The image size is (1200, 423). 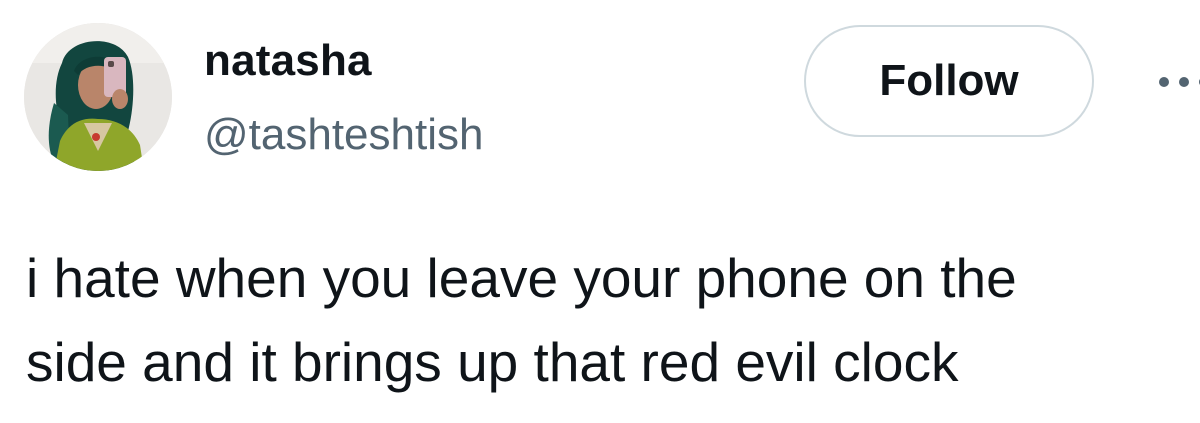 I want to click on more-options-button, so click(x=1175, y=82).